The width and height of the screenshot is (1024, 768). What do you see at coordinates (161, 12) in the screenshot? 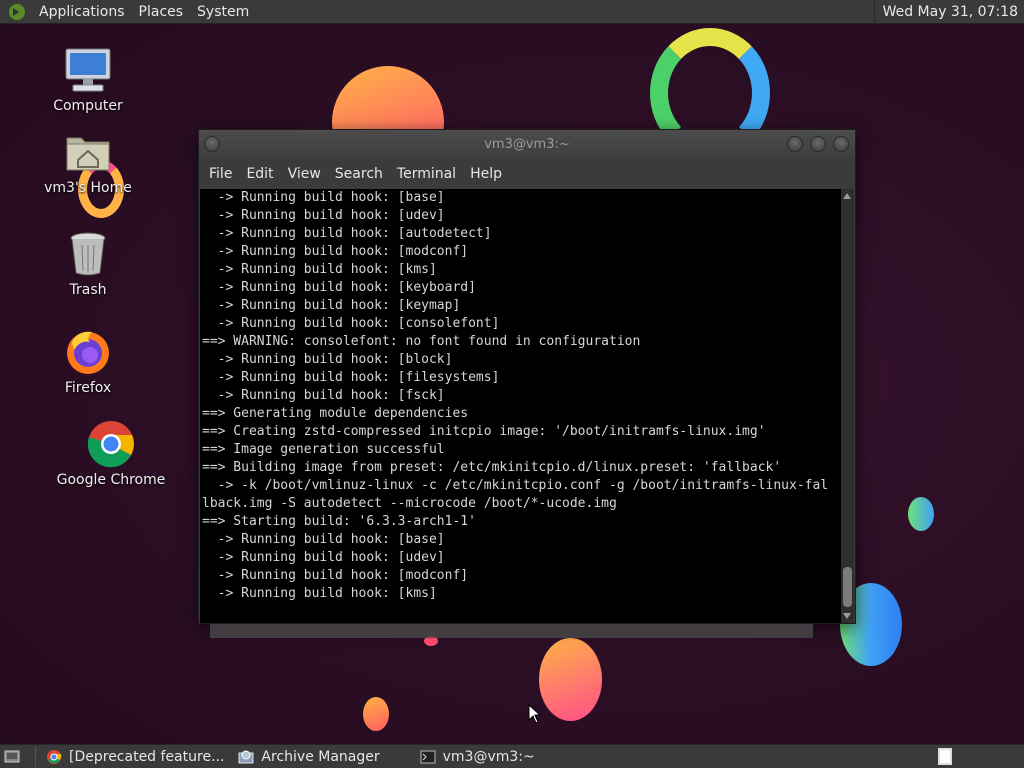
I see `menu-places: Places` at bounding box center [161, 12].